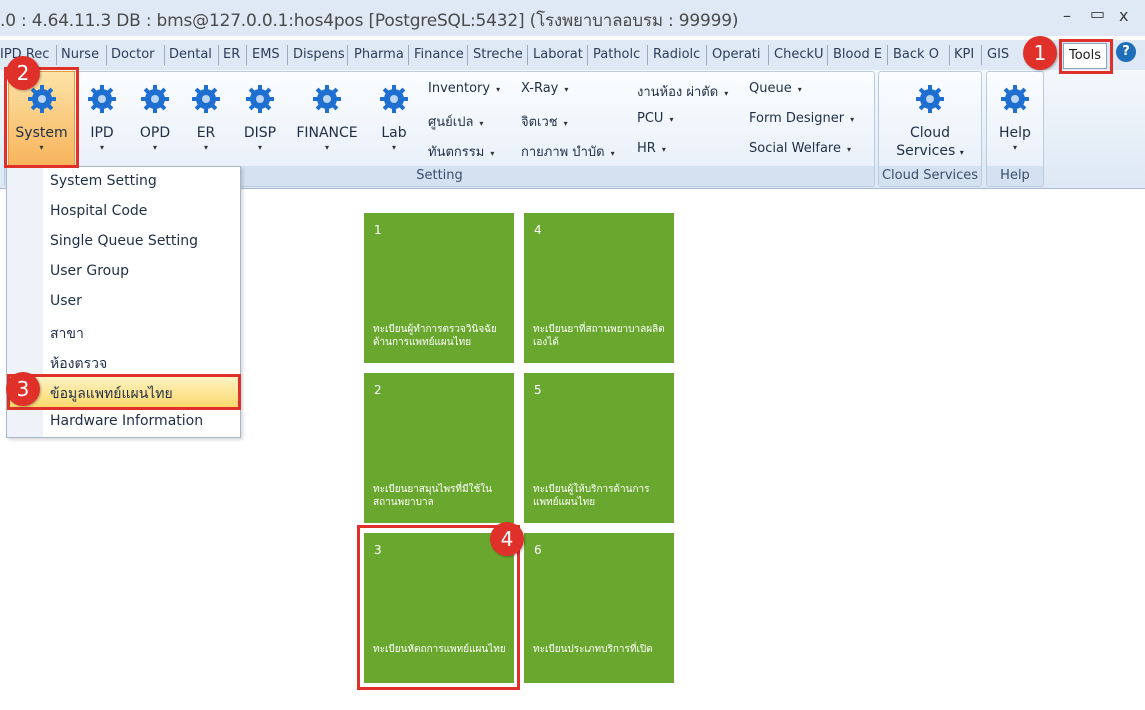 This screenshot has height=710, width=1145. I want to click on tab-radiology: Radiolc, so click(679, 54).